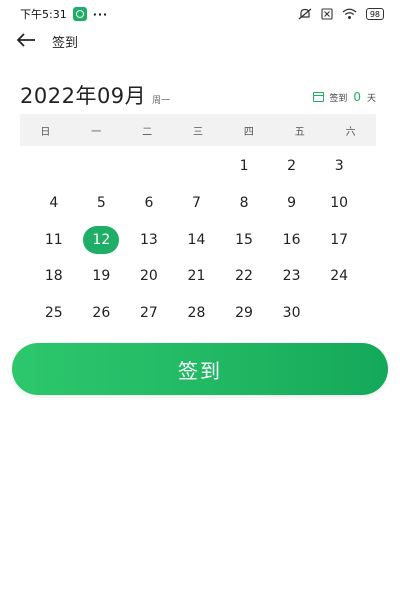 The height and width of the screenshot is (616, 400). What do you see at coordinates (198, 95) in the screenshot?
I see `month-row: 2022年09月 周一 签到 0 天` at bounding box center [198, 95].